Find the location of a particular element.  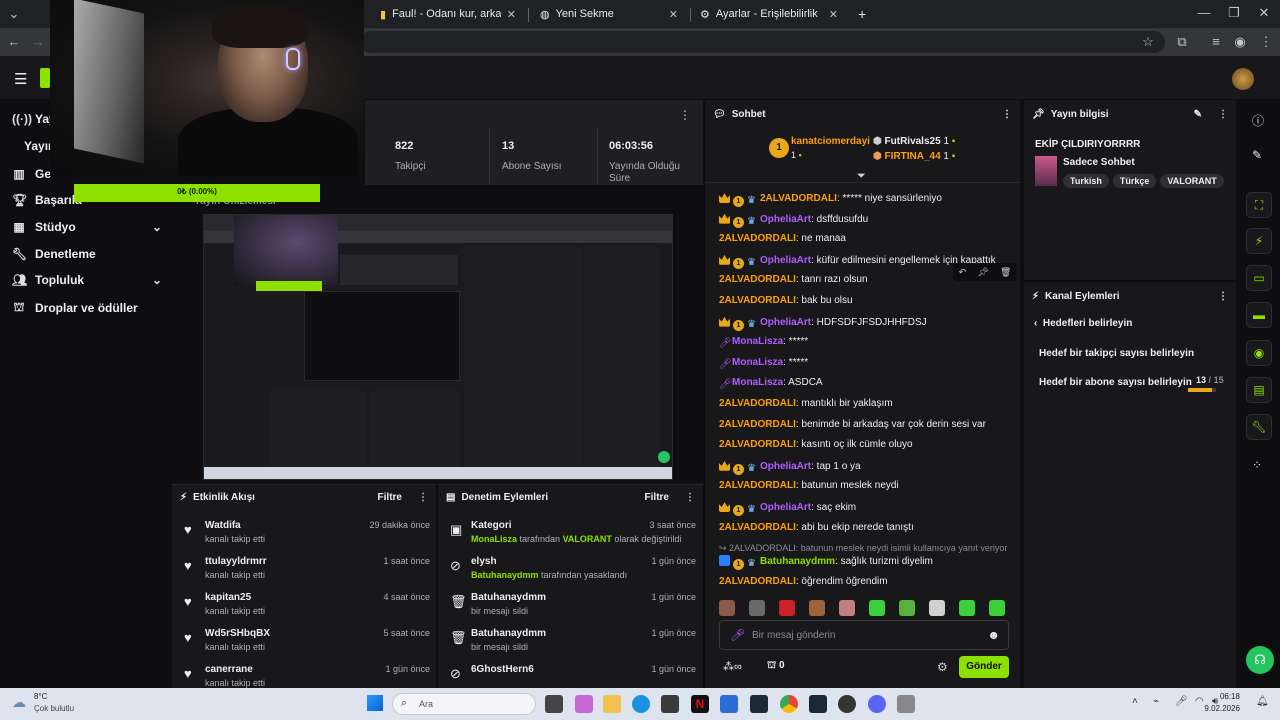

file-explorer-icon is located at coordinates (612, 704).